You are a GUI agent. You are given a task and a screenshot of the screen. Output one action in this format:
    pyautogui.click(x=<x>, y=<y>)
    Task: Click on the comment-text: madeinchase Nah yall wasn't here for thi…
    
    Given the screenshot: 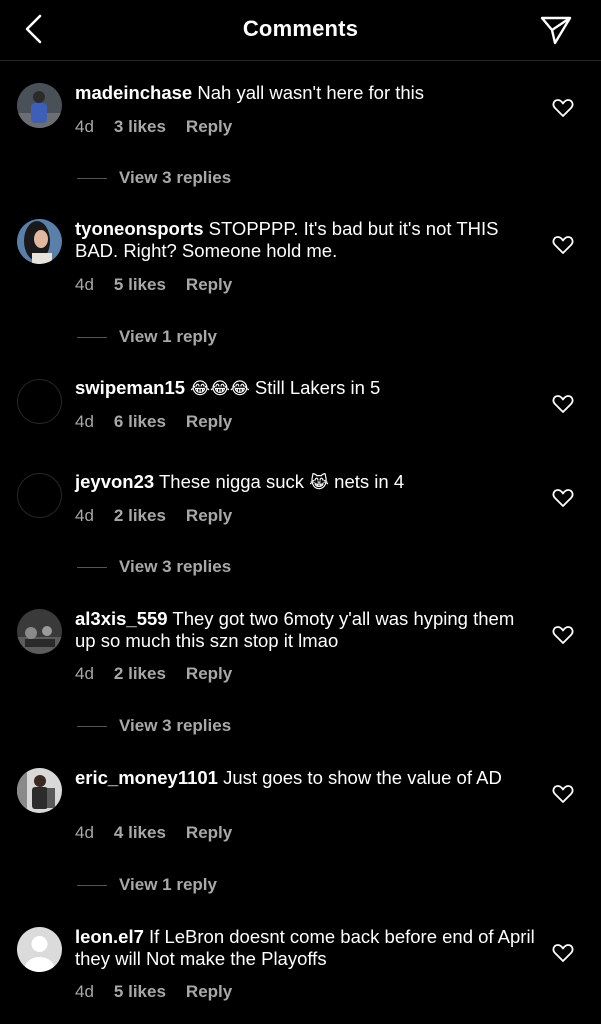 What is the action you would take?
    pyautogui.click(x=305, y=93)
    